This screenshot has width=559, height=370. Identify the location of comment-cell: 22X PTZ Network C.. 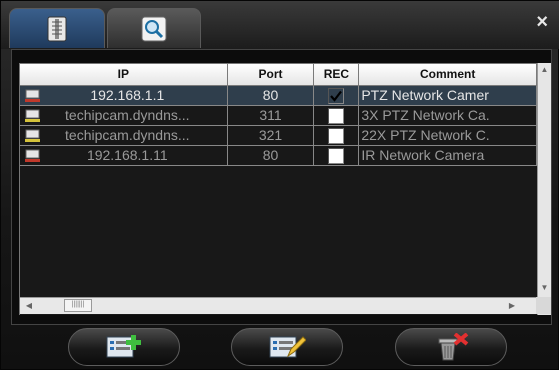
(448, 136).